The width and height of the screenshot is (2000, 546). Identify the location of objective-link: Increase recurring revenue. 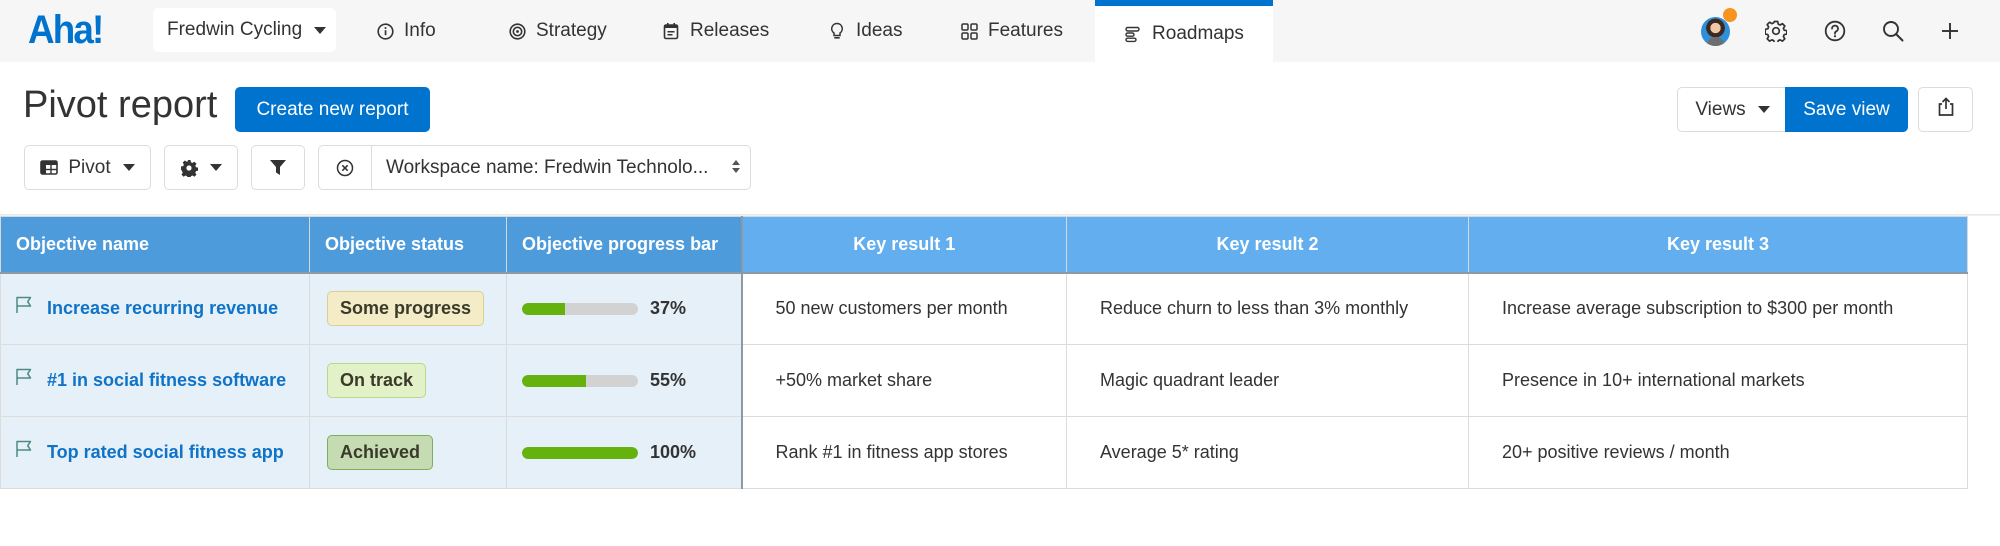
(162, 308).